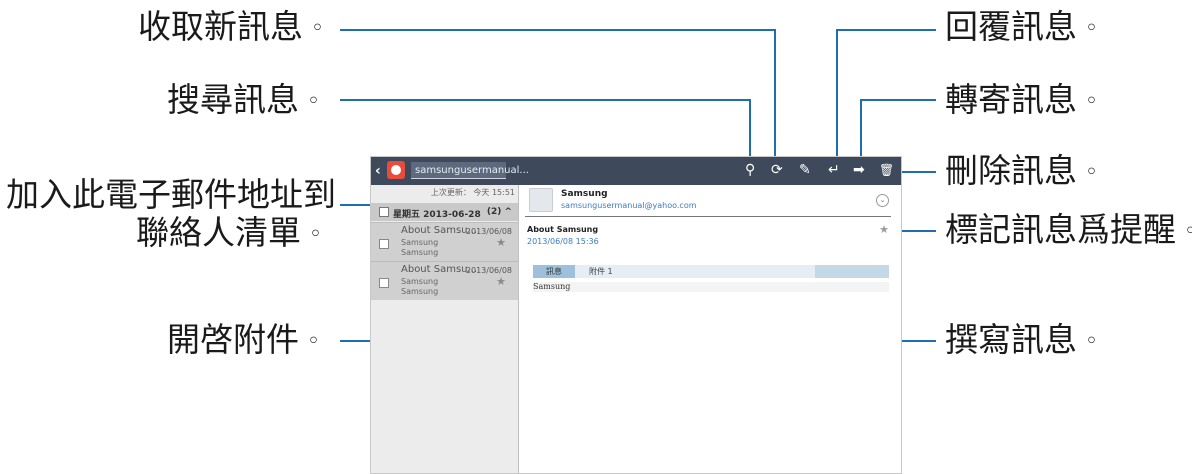 This screenshot has height=474, width=1192. I want to click on callout-mark-reminder-text: 標記訊息爲提醒, so click(1060, 229).